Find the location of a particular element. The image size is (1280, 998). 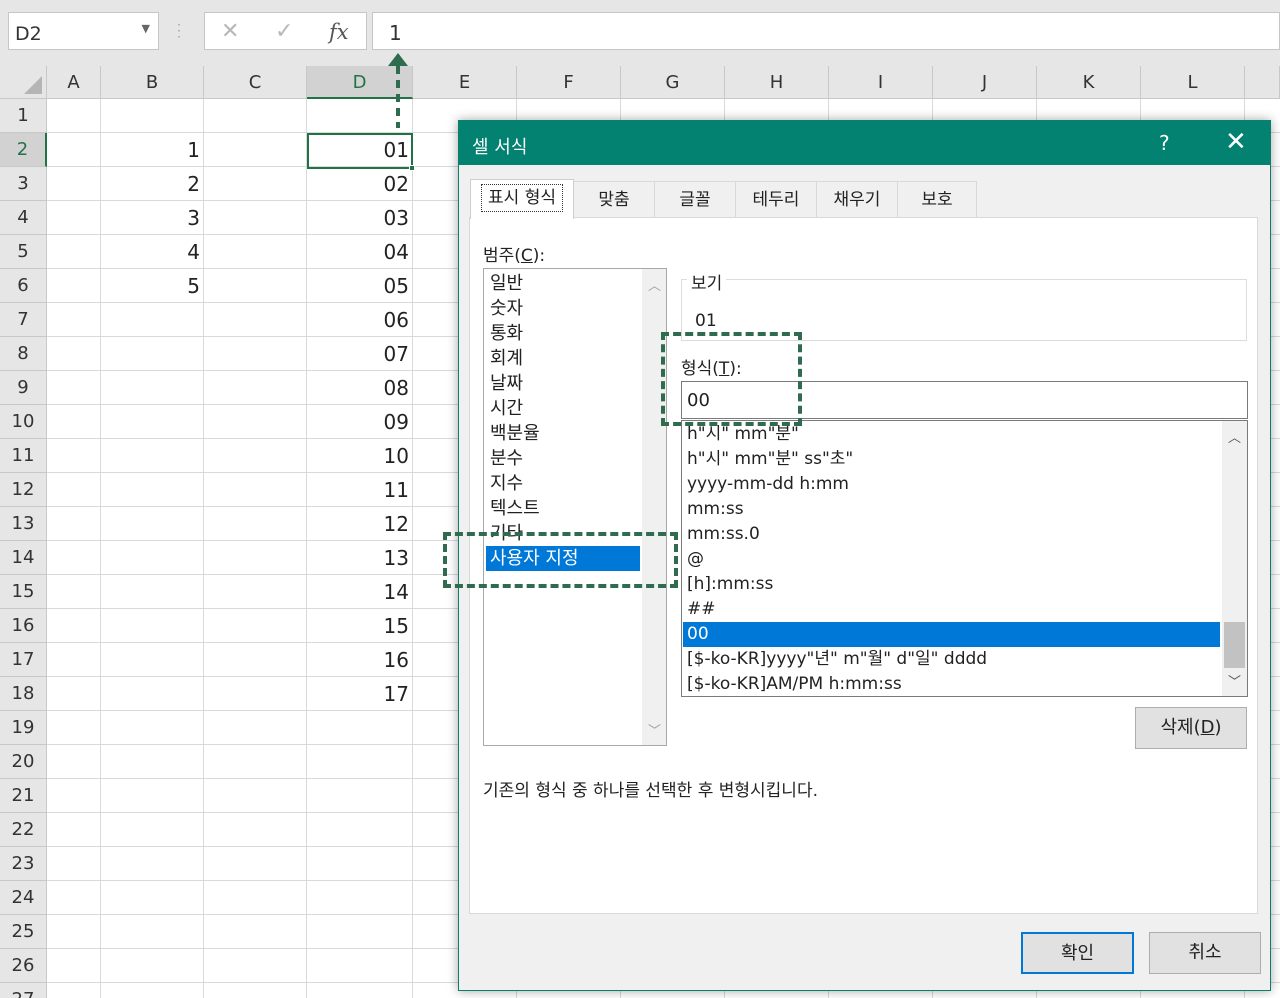

formula-input: 1 is located at coordinates (826, 31).